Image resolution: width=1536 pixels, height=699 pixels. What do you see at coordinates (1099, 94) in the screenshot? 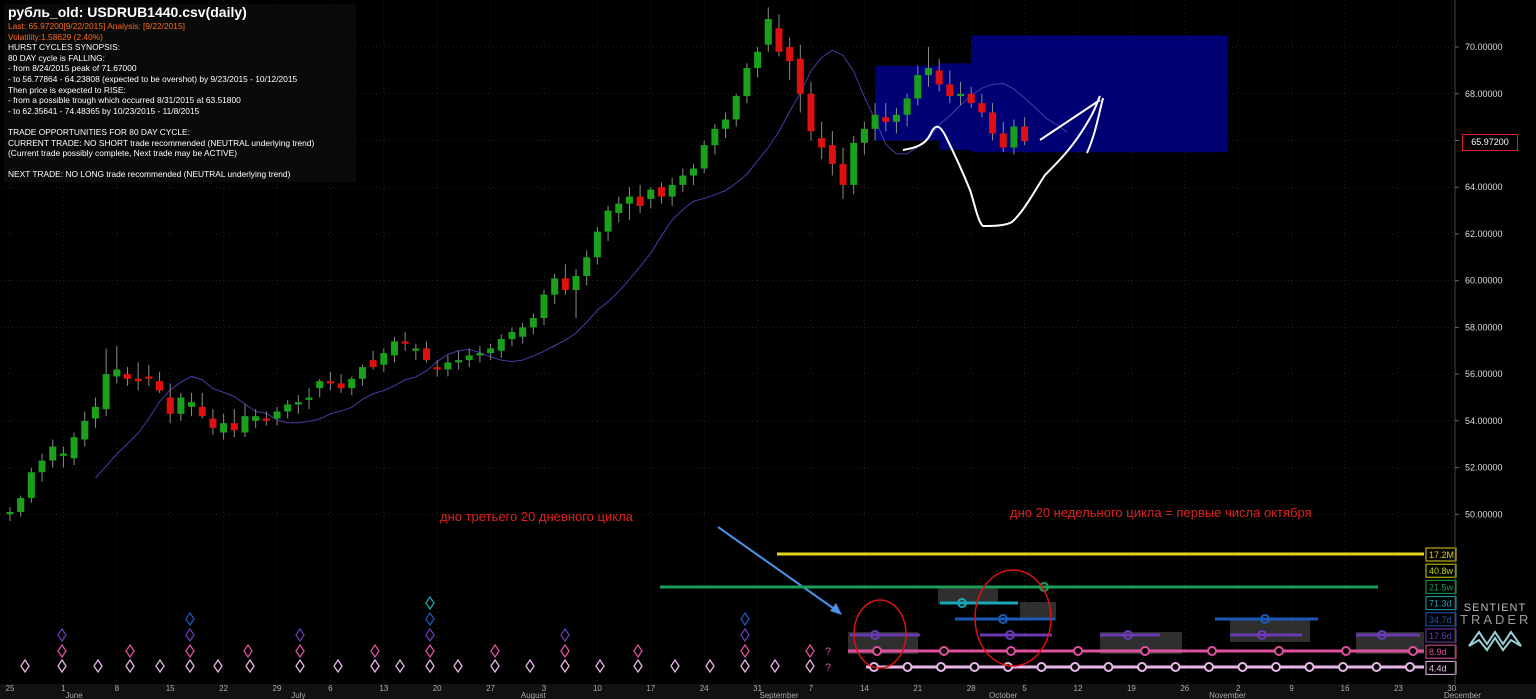
I see `projection-box` at bounding box center [1099, 94].